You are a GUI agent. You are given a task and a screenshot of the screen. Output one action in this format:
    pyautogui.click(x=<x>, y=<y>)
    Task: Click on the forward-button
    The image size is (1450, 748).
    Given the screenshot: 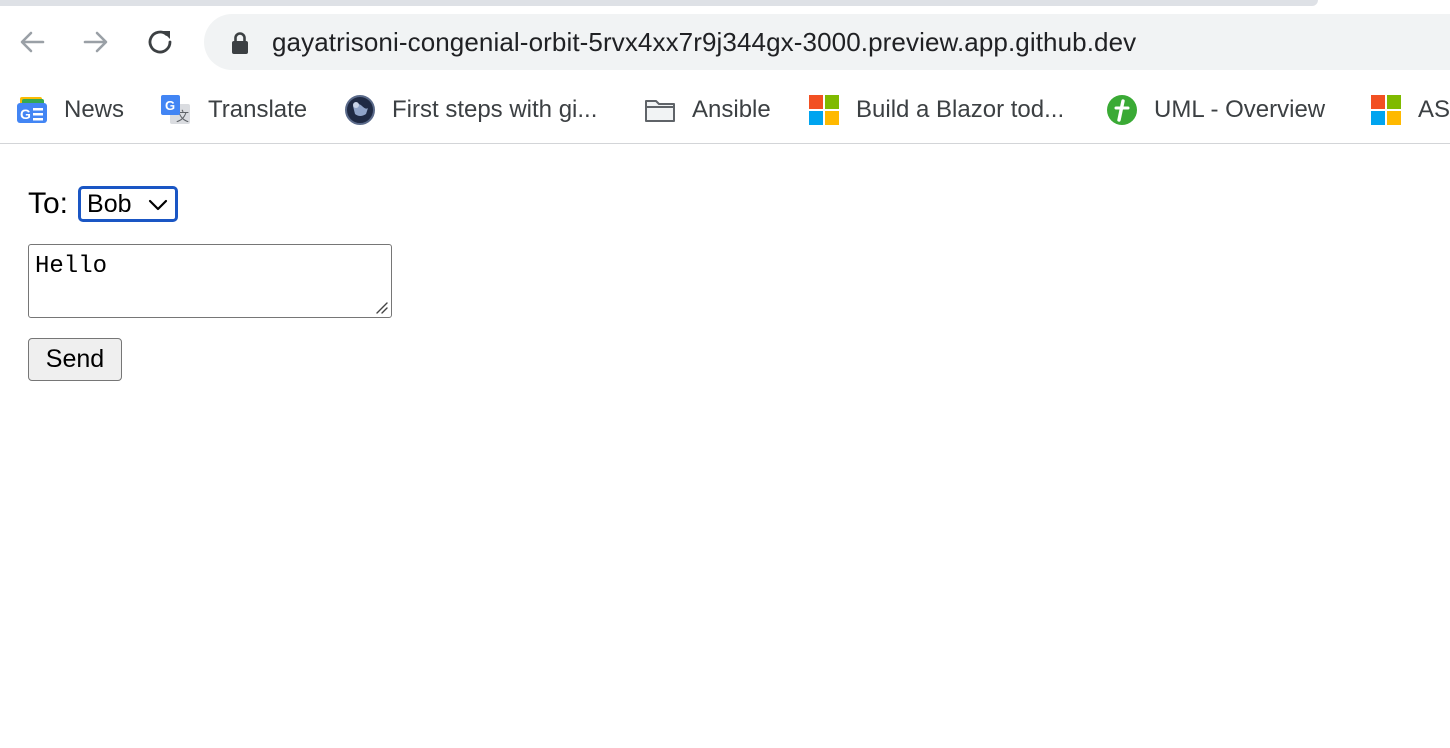 What is the action you would take?
    pyautogui.click(x=96, y=42)
    